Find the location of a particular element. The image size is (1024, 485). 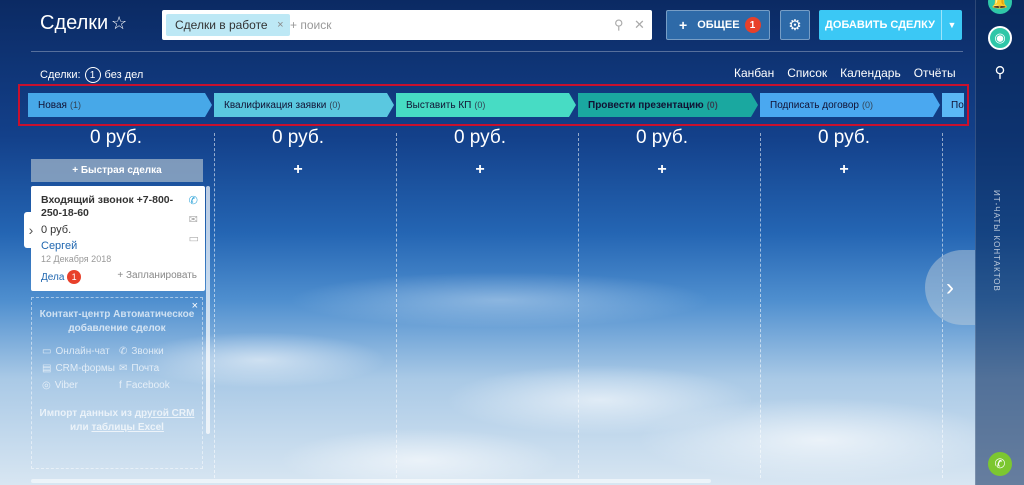

gear-icon: ⚙ is located at coordinates (795, 25).